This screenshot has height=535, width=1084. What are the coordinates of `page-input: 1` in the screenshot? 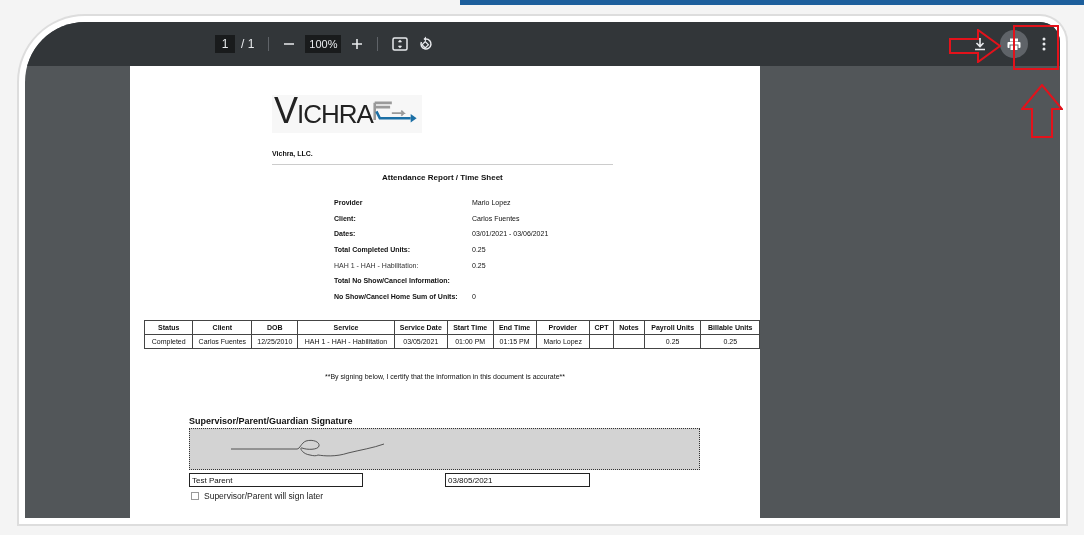 It's located at (225, 44).